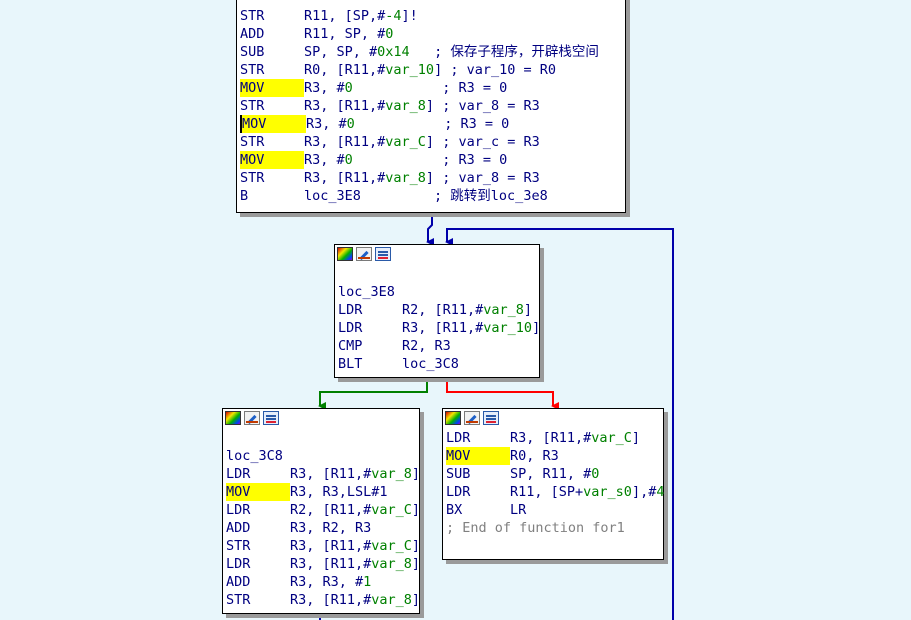  I want to click on instruction-line: LDR R2, [R11,#var_C], so click(321, 510).